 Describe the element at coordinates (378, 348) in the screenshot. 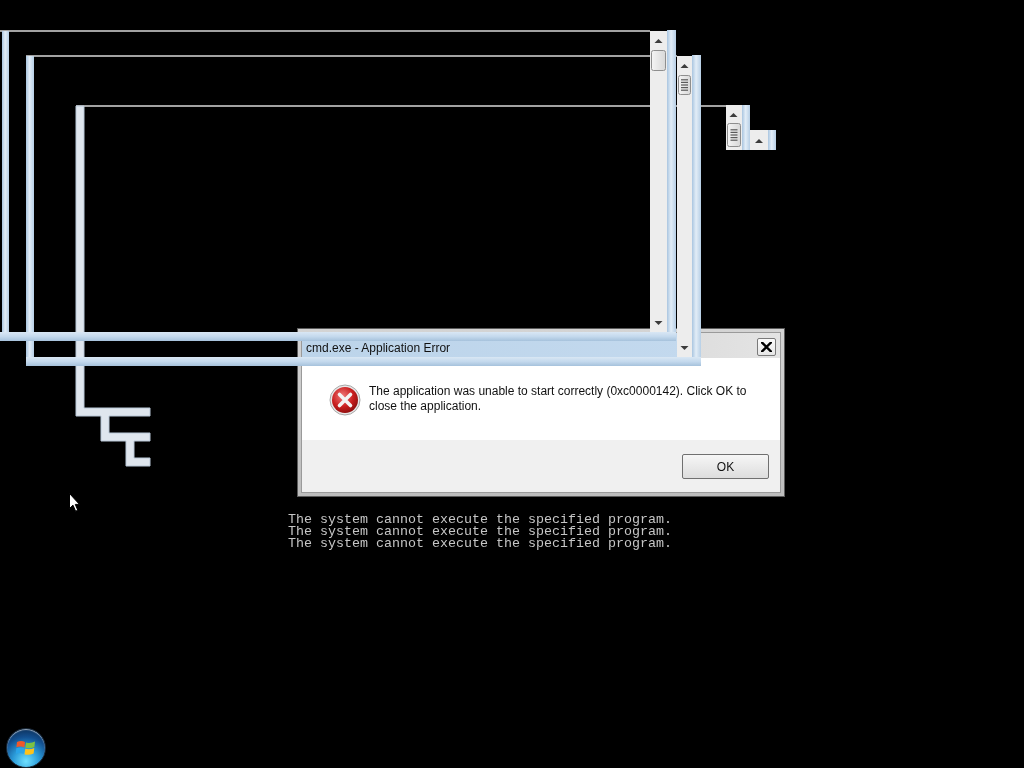

I see `dialog-title: cmd.exe - Application Error` at that location.